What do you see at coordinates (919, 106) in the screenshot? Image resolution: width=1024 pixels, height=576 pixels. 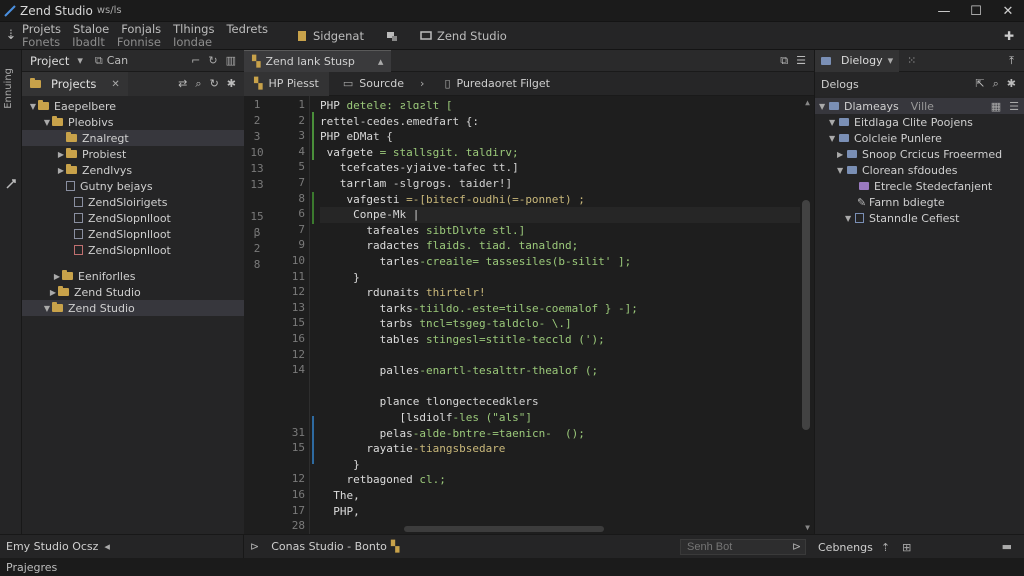 I see `tree-item: ▼ Dlameays Ville ▦ ☰` at bounding box center [919, 106].